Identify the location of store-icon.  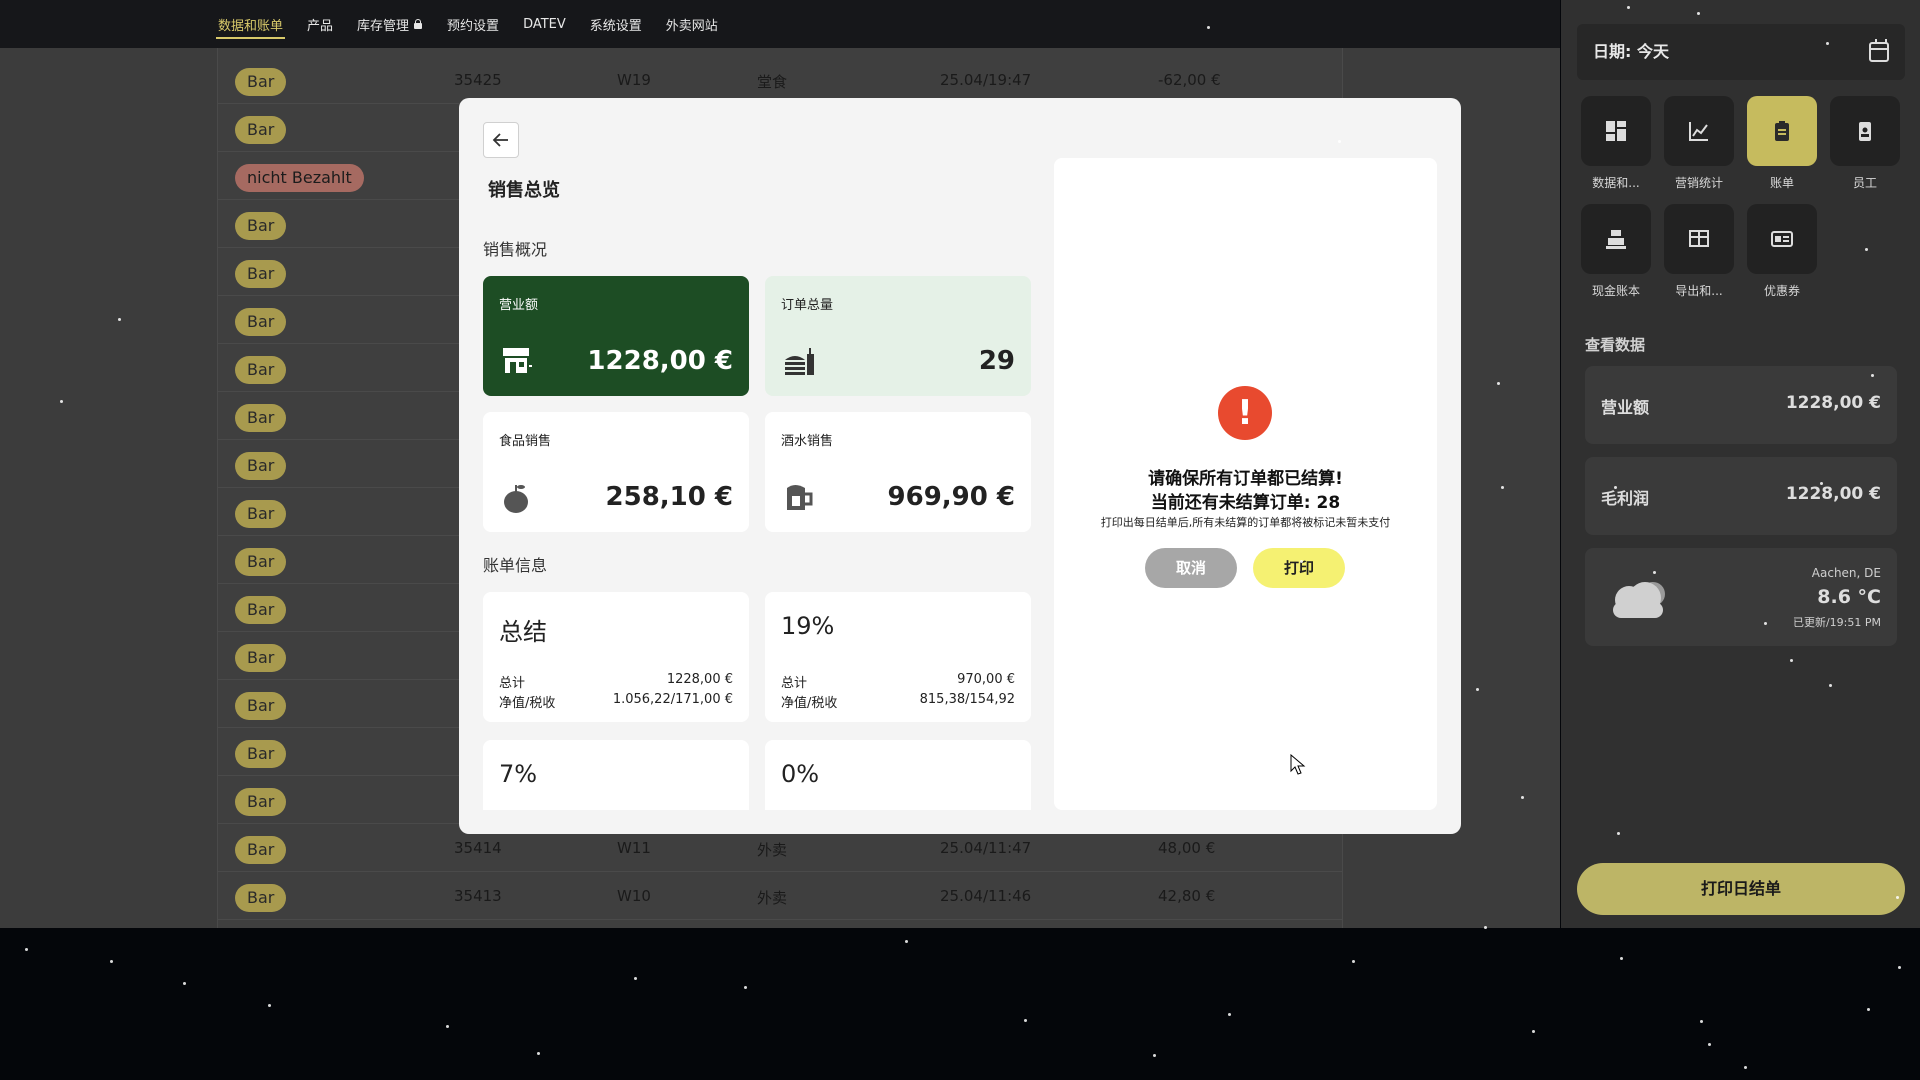
(517, 360).